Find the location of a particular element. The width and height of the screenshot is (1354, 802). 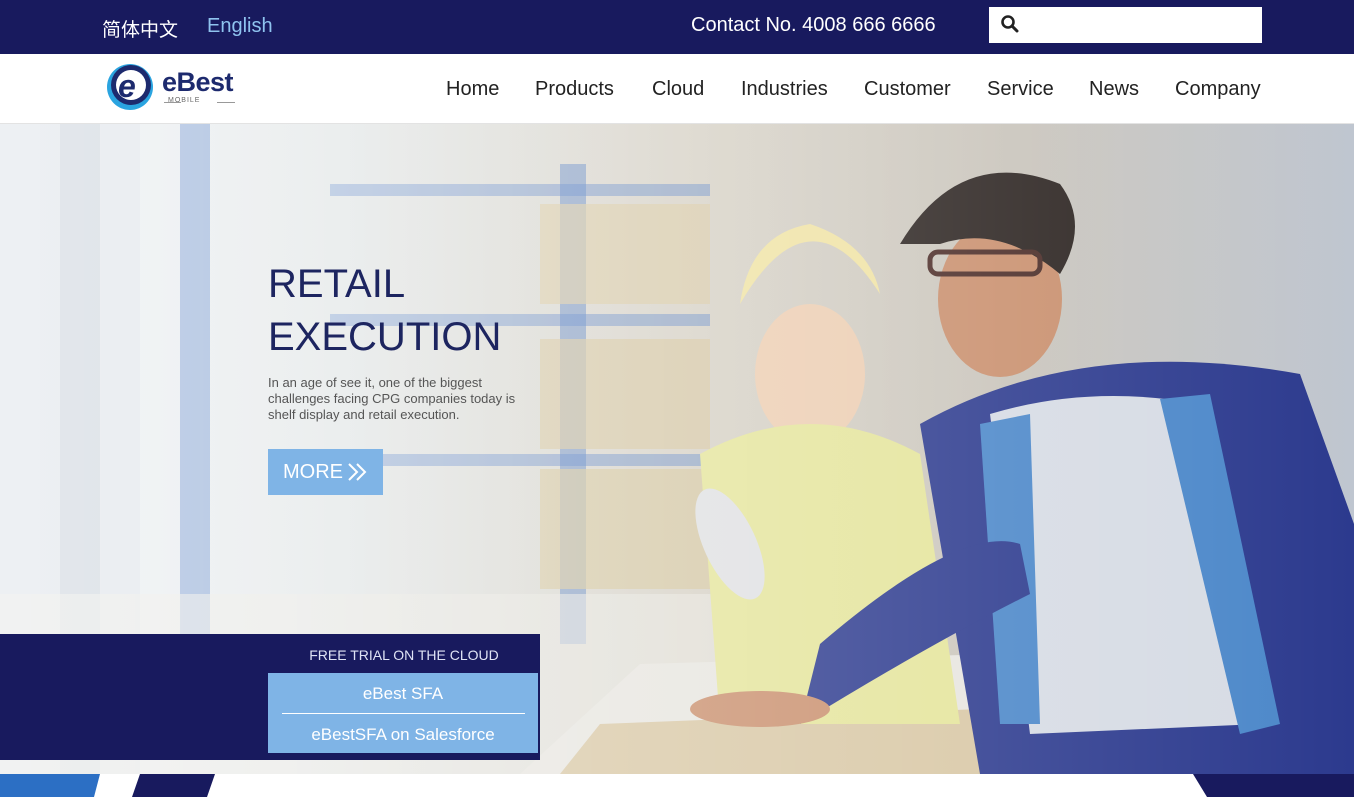

nav-industries: Industries is located at coordinates (784, 89).